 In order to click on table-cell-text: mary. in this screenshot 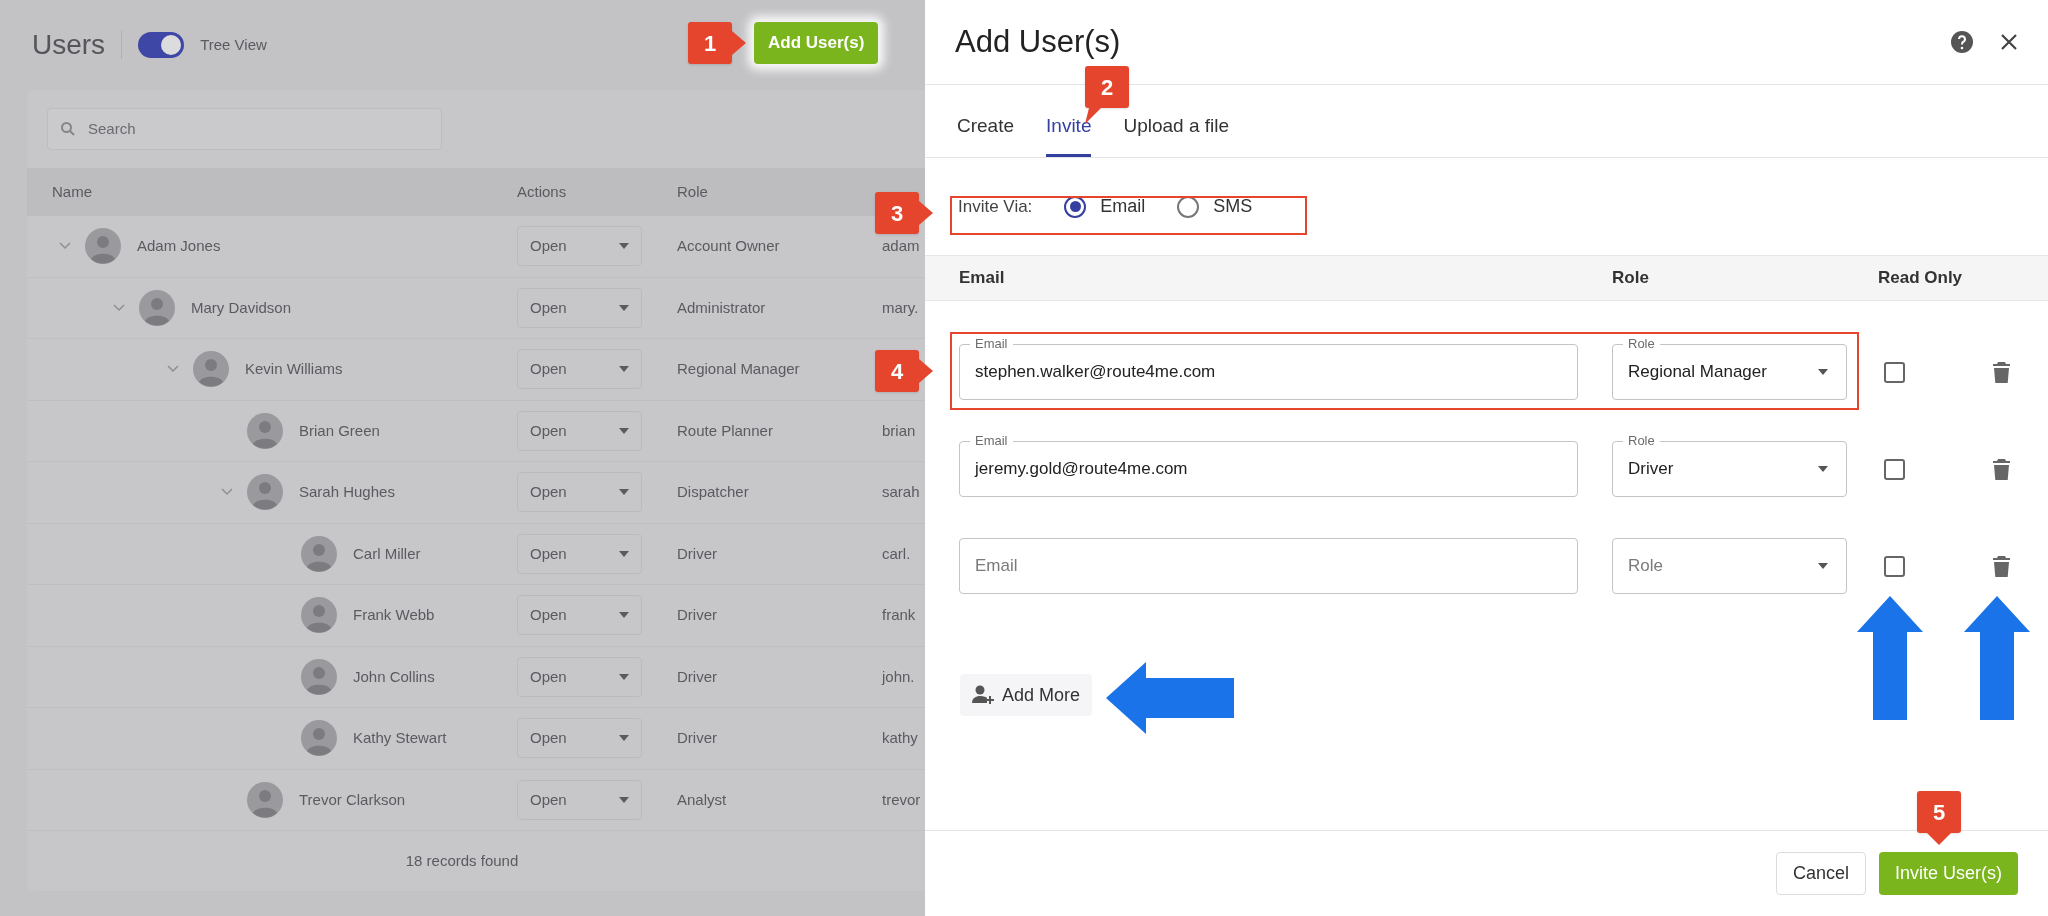, I will do `click(900, 307)`.